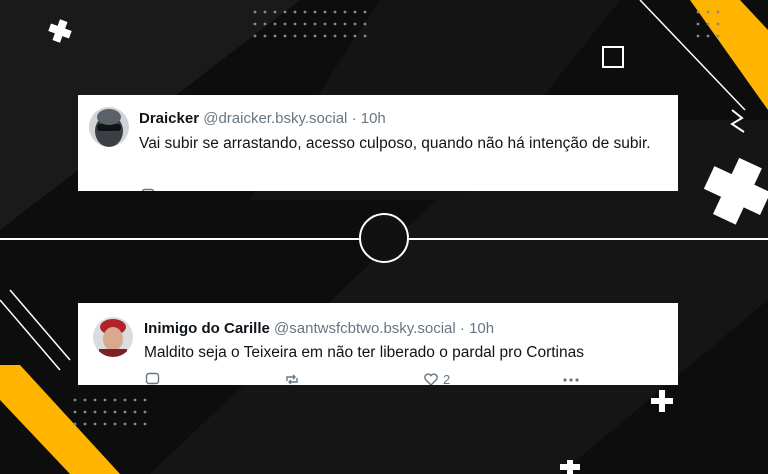  What do you see at coordinates (275, 118) in the screenshot?
I see `author-handle: @draicker.bsky.social` at bounding box center [275, 118].